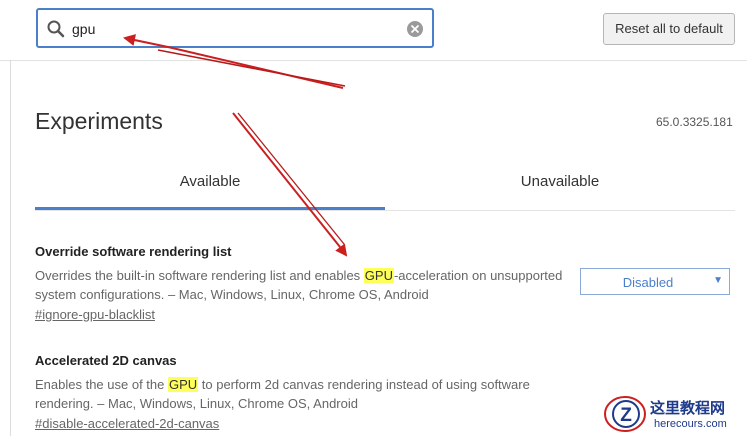 Image resolution: width=747 pixels, height=436 pixels. I want to click on tab-bar: Available Unavailable, so click(385, 185).